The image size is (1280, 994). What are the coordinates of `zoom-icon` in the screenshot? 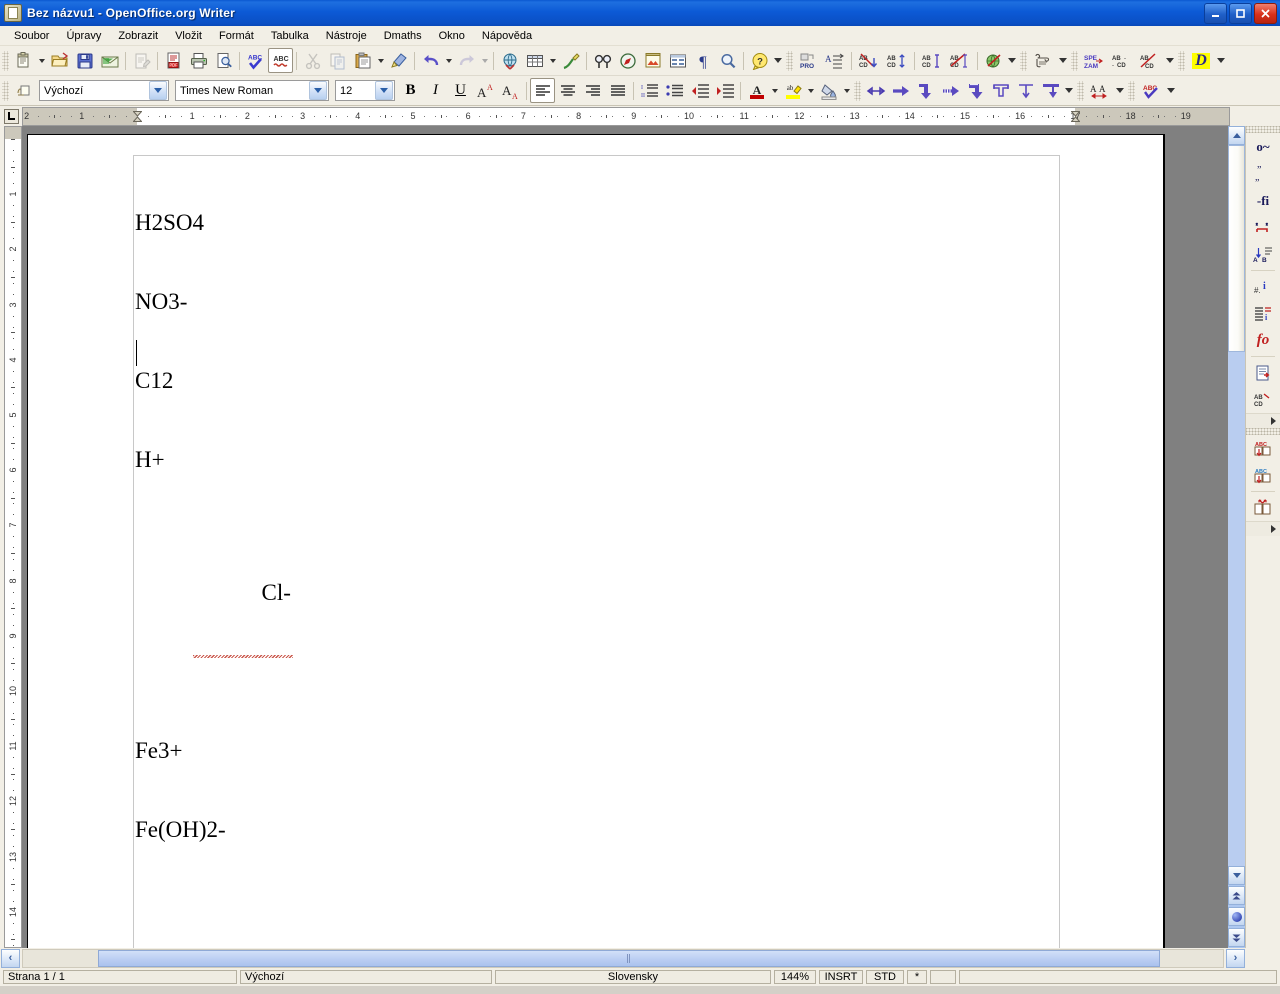 It's located at (727, 60).